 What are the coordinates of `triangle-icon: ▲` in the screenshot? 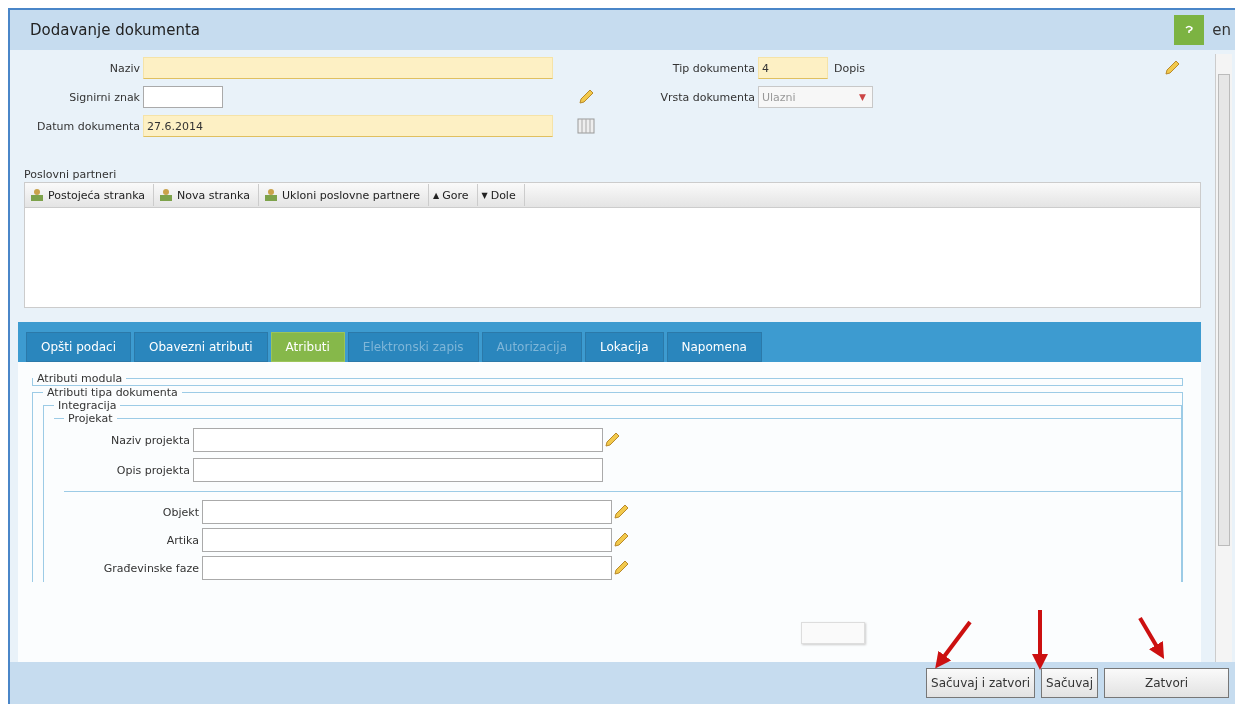 It's located at (436, 195).